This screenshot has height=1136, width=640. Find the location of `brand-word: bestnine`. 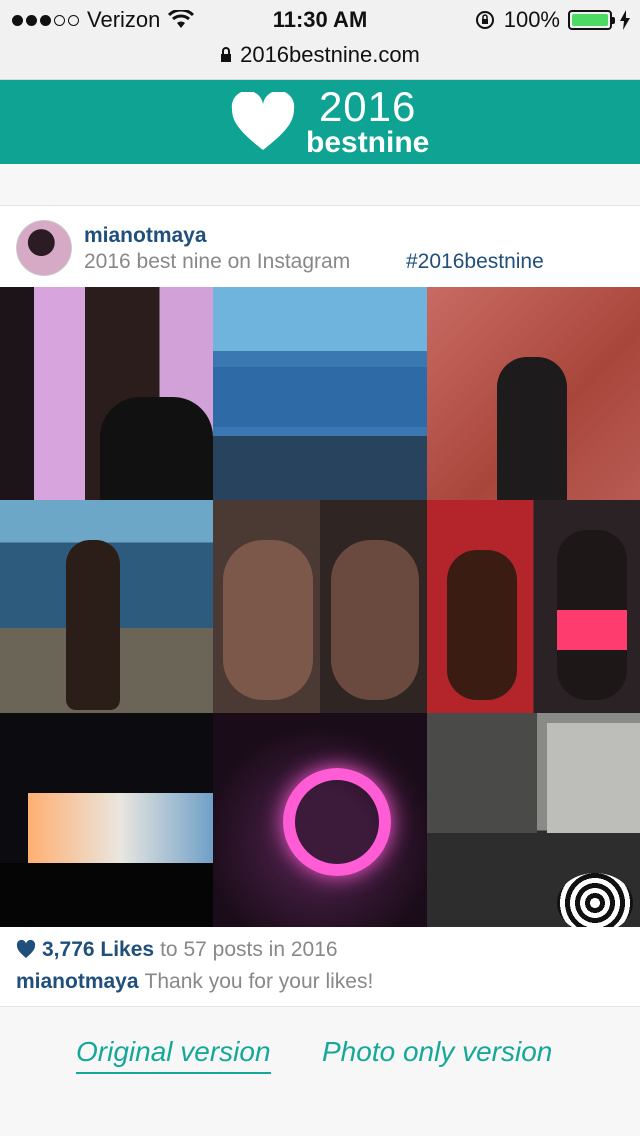

brand-word: bestnine is located at coordinates (368, 142).